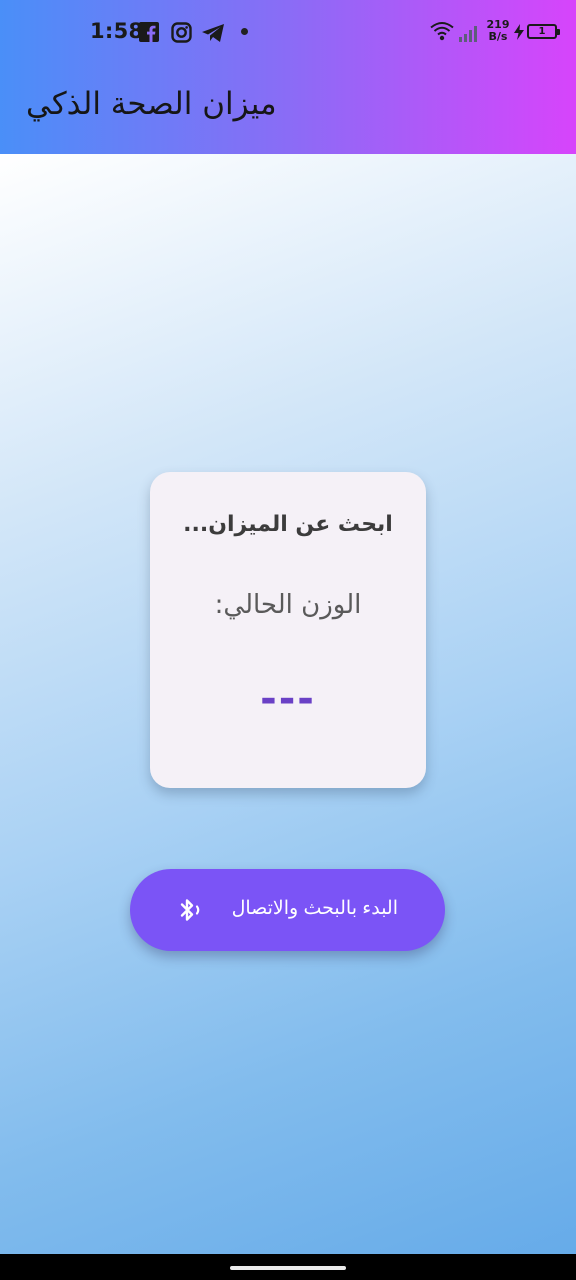 The width and height of the screenshot is (576, 1280). What do you see at coordinates (288, 630) in the screenshot?
I see `weight-card: ...ابحث عن الميزان :الوزن الحالي ---` at bounding box center [288, 630].